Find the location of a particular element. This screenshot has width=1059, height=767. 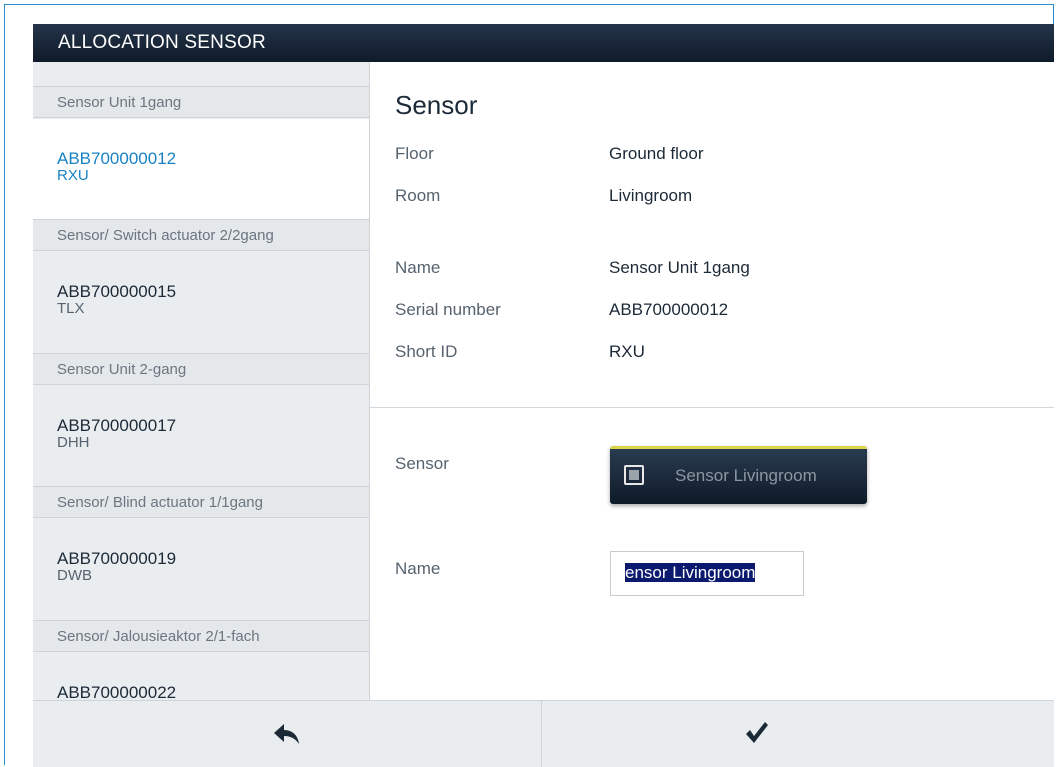

device-short-id: DWB is located at coordinates (74, 575).